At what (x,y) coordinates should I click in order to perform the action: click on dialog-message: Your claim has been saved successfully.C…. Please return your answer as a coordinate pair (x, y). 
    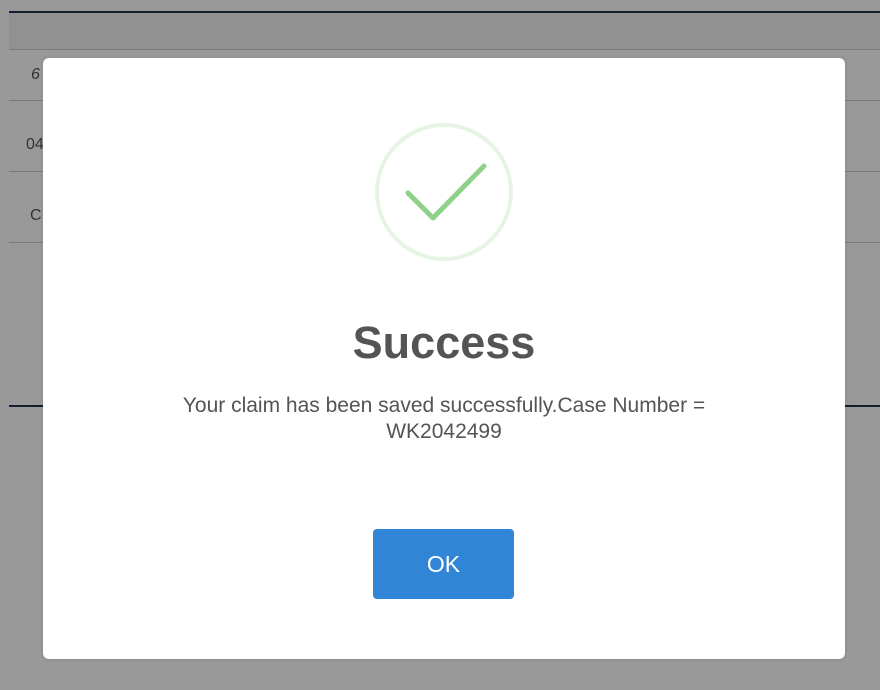
    Looking at the image, I should click on (444, 419).